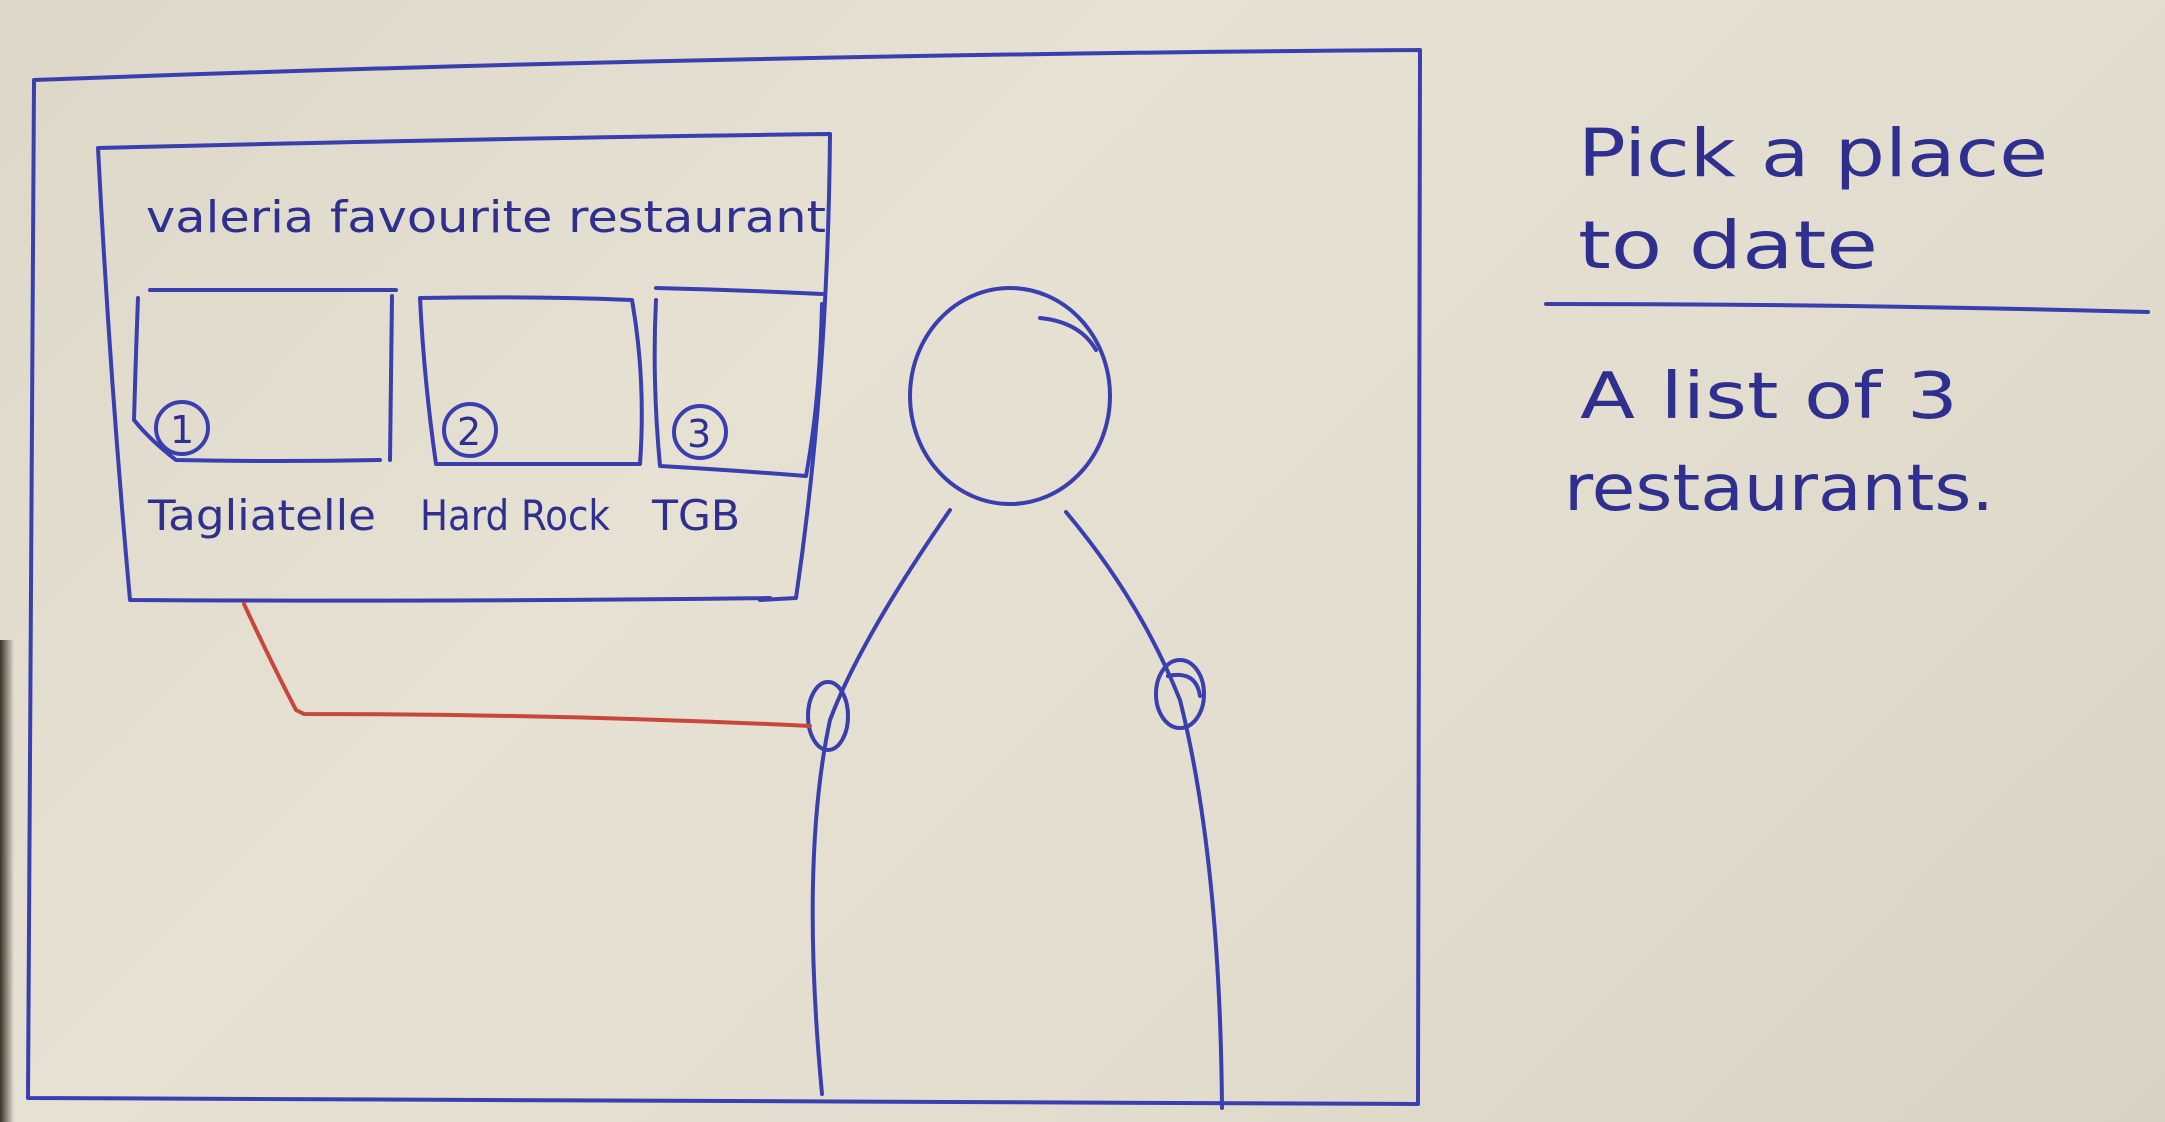  What do you see at coordinates (1015, 698) in the screenshot?
I see `user-figure` at bounding box center [1015, 698].